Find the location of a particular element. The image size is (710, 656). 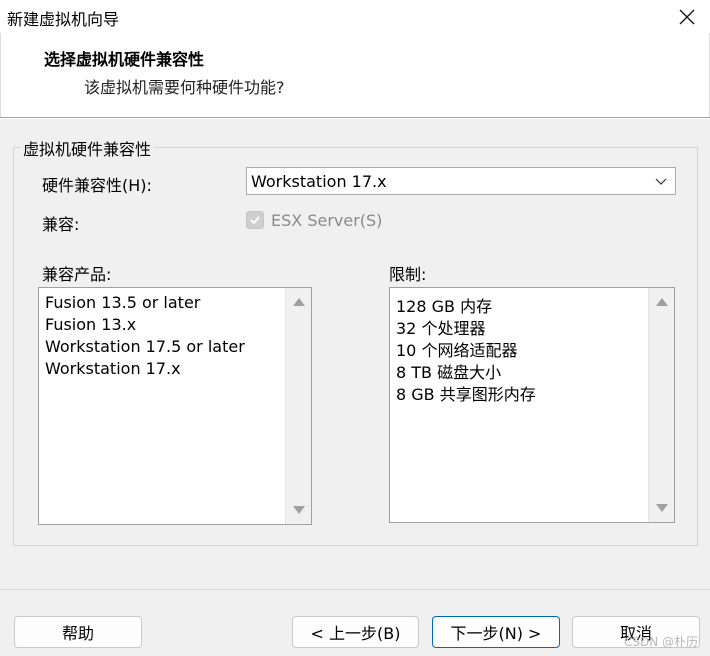

list-item: Workstation 17.5 or later is located at coordinates (145, 346).